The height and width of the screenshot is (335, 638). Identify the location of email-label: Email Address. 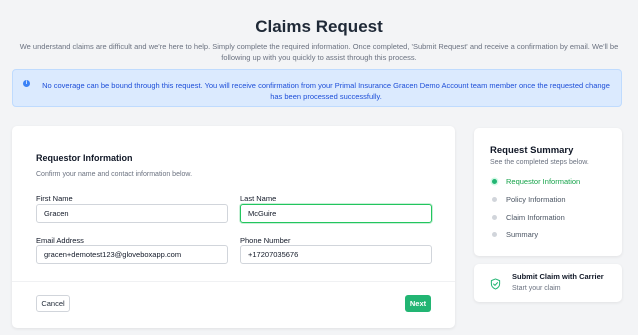
(60, 240).